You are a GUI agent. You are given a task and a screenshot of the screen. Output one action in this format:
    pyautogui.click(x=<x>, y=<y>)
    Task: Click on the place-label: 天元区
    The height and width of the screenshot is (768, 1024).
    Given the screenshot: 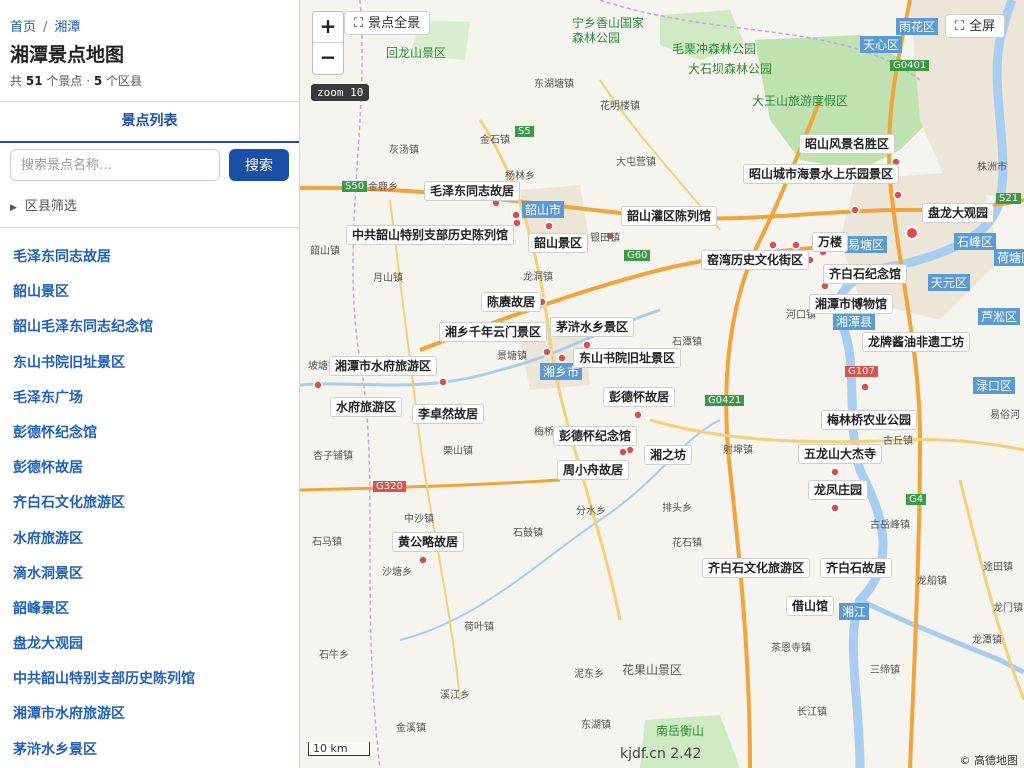 What is the action you would take?
    pyautogui.click(x=949, y=282)
    